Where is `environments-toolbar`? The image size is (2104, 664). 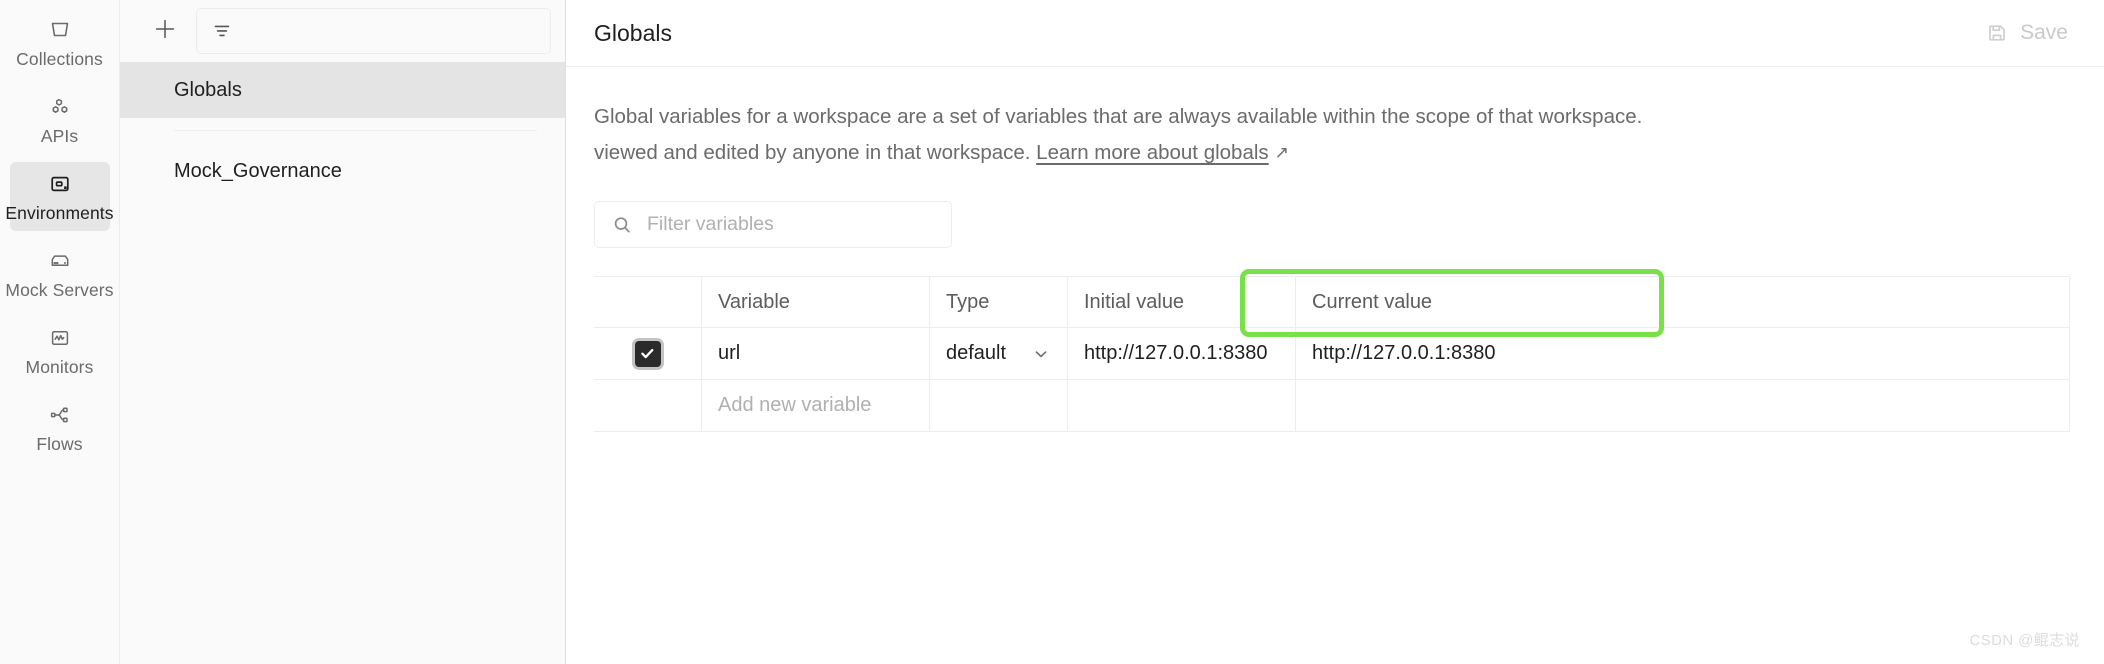 environments-toolbar is located at coordinates (342, 31).